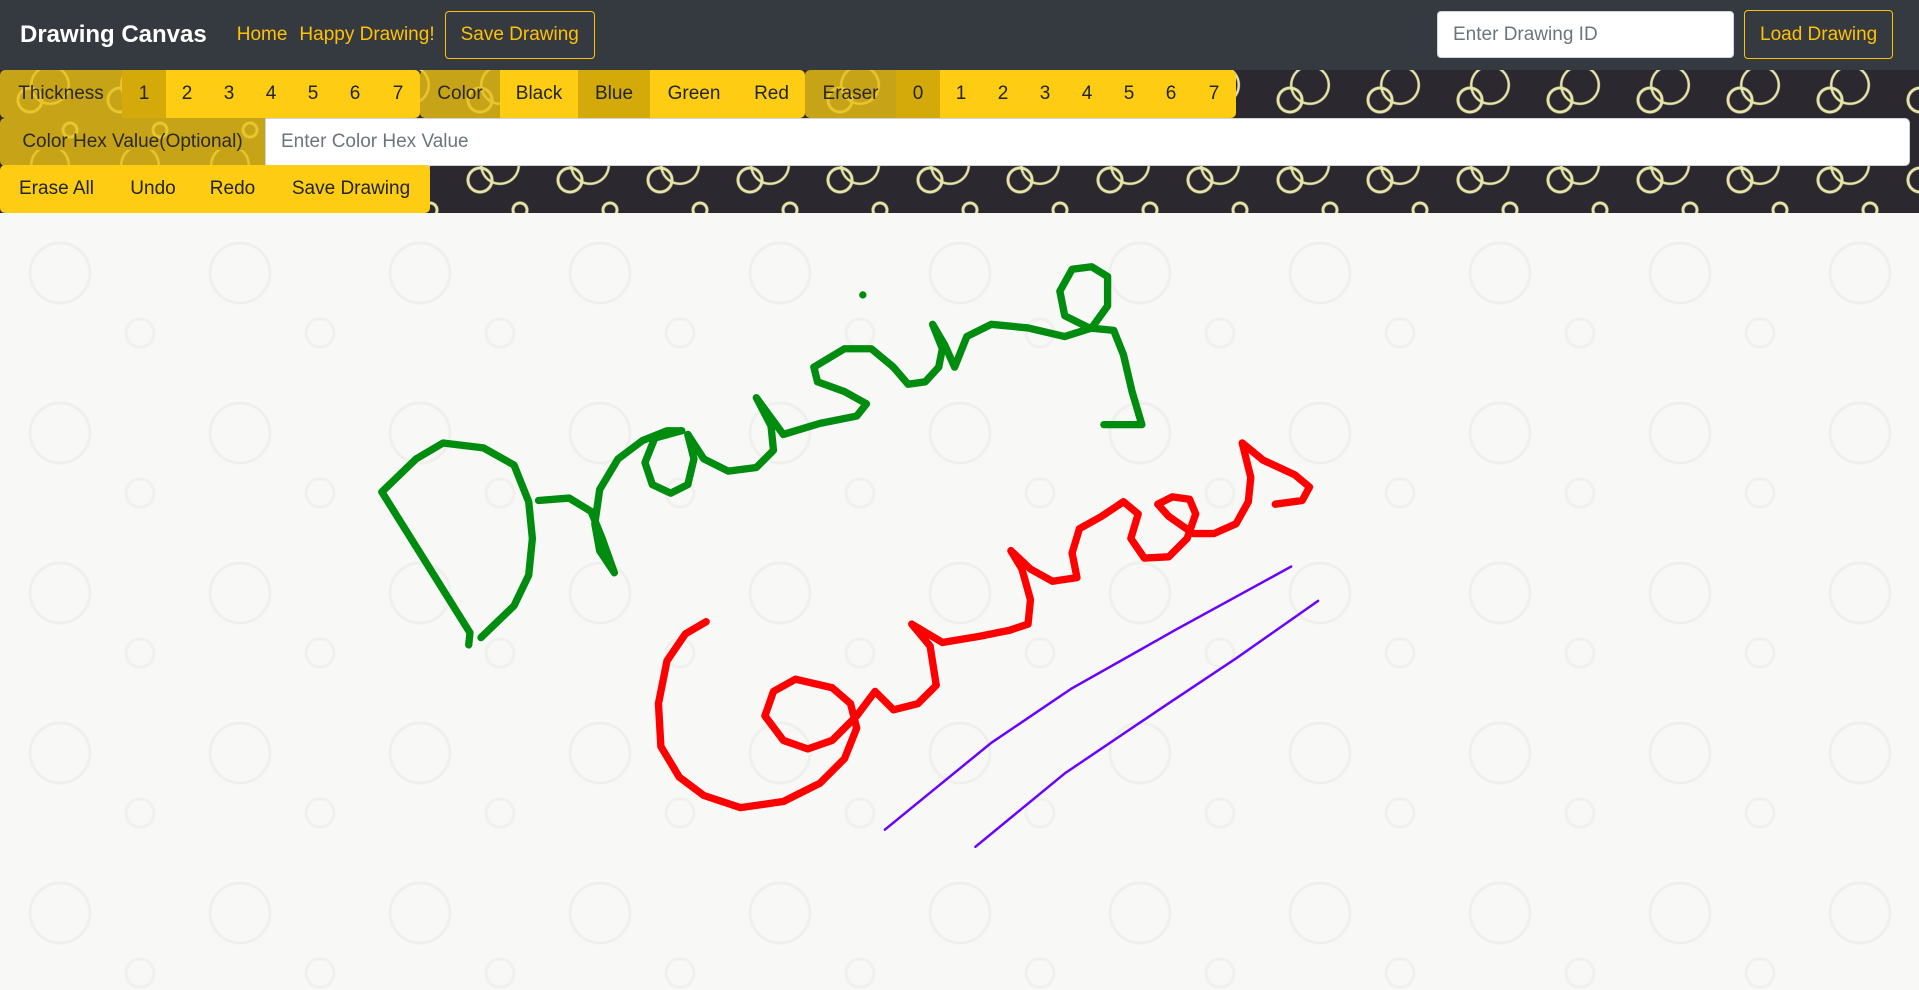 This screenshot has width=1919, height=990. I want to click on nav-save-drawing-button: Save Drawing, so click(519, 35).